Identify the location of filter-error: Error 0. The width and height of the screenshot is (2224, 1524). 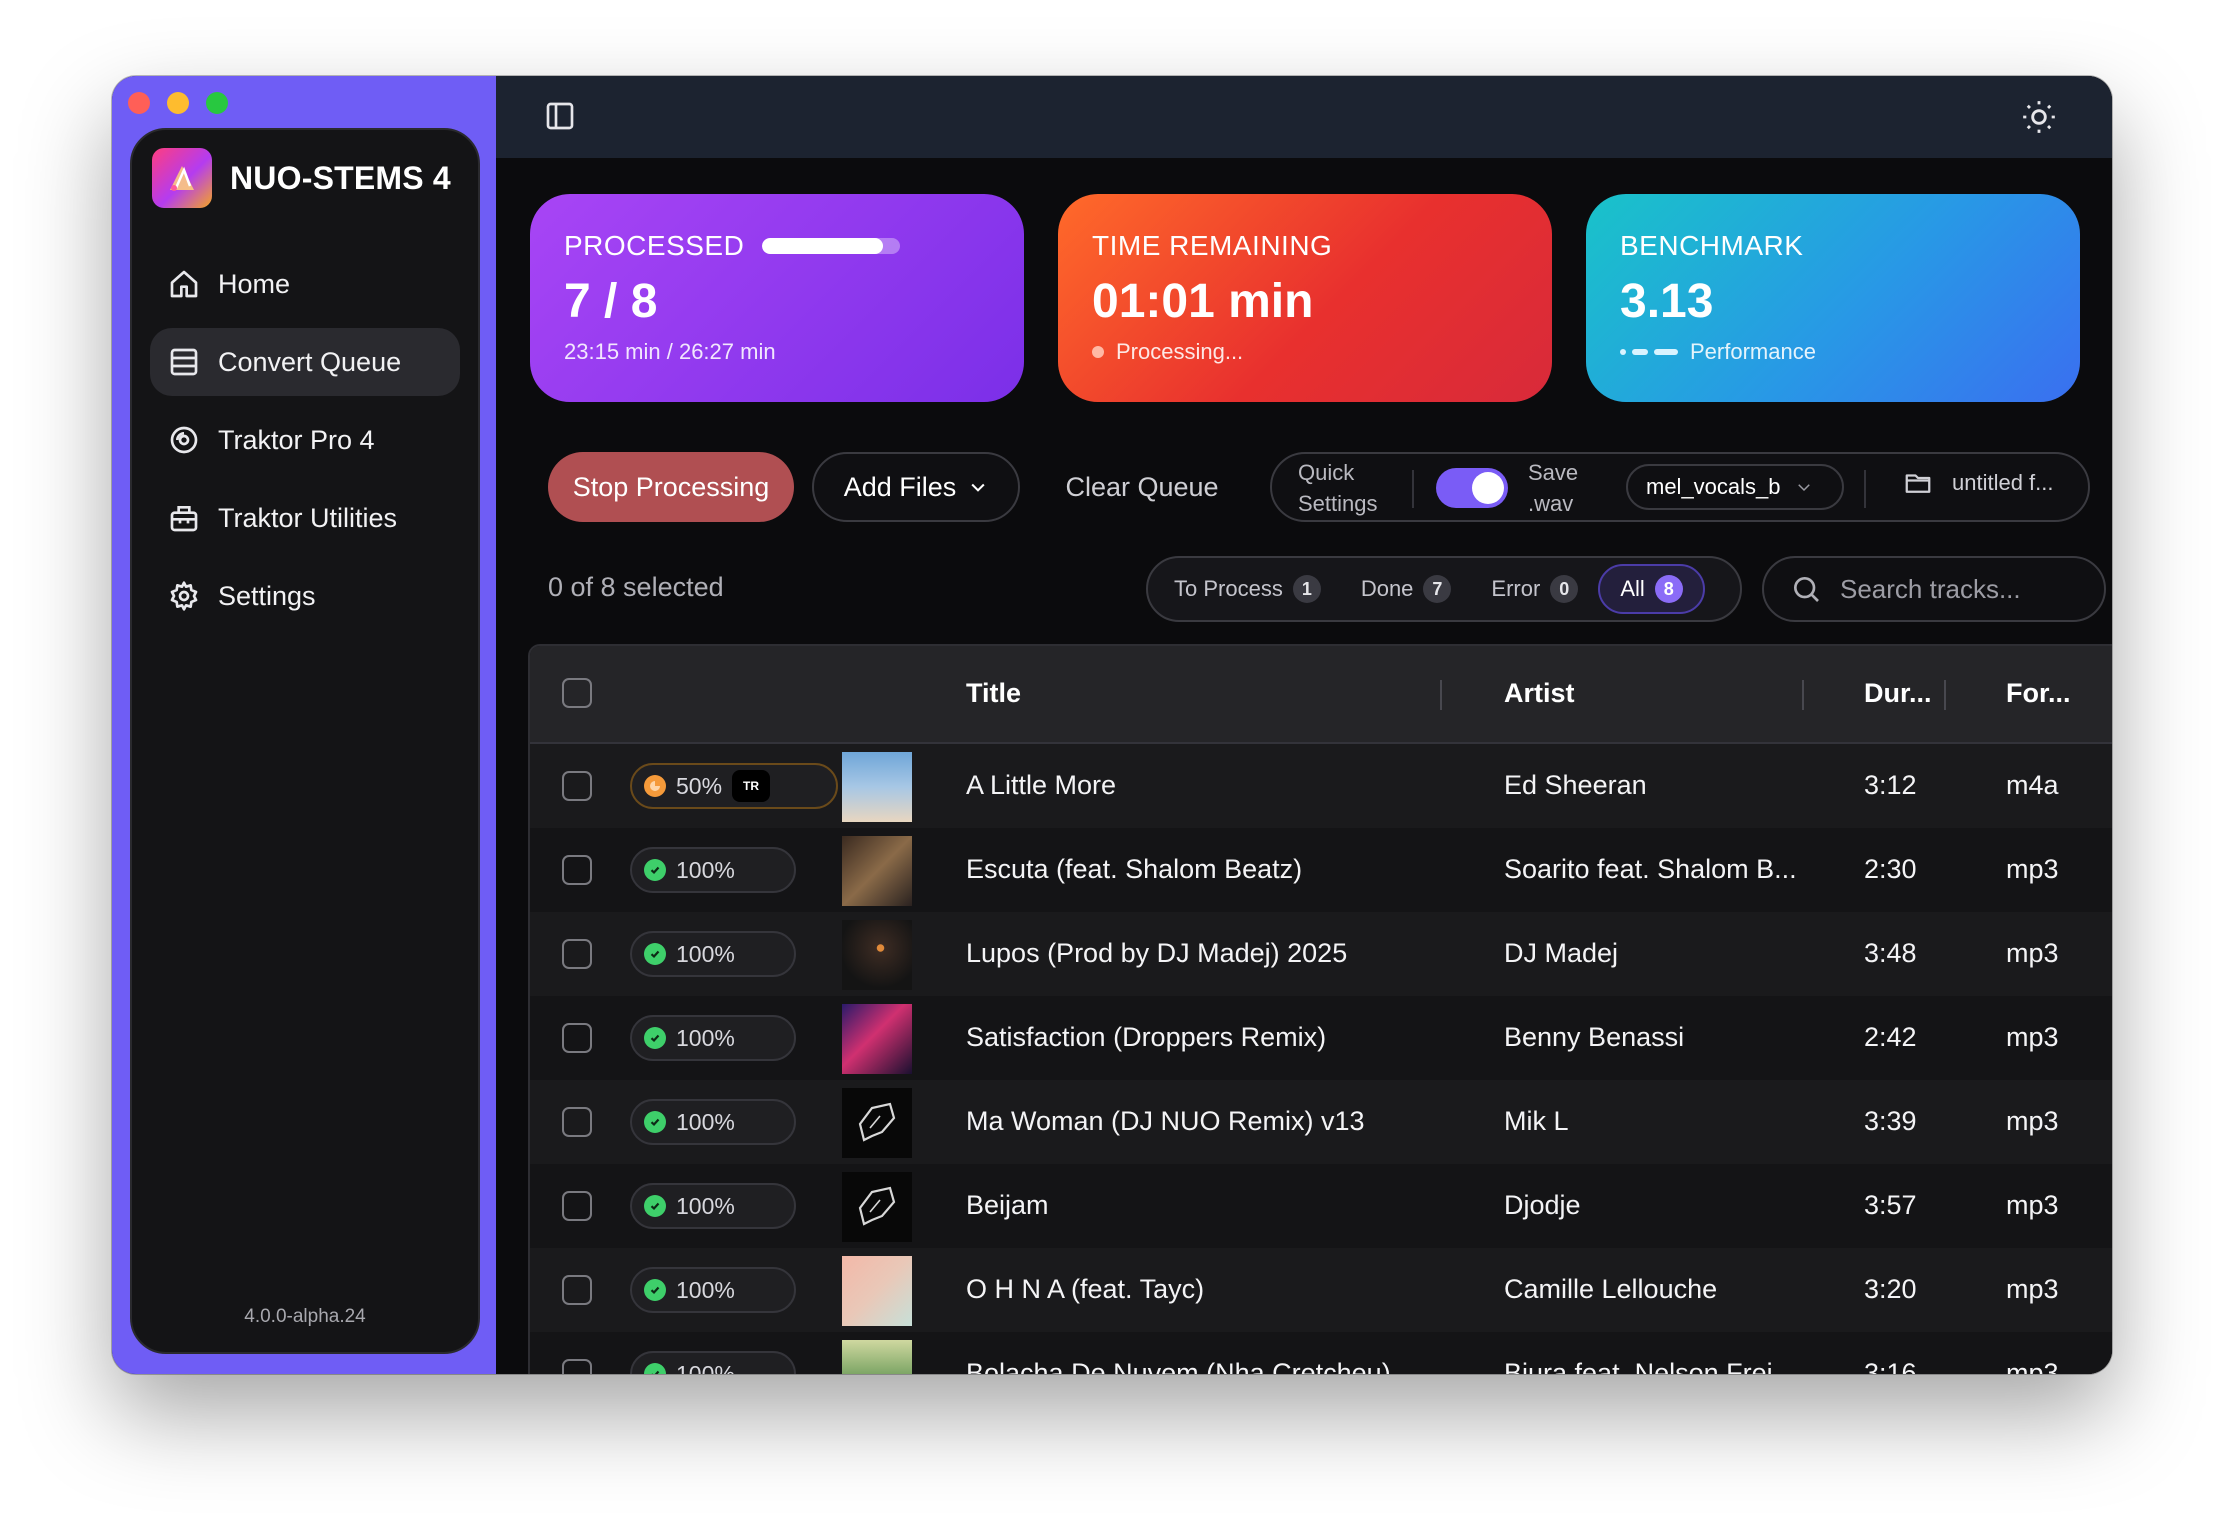
(1534, 589).